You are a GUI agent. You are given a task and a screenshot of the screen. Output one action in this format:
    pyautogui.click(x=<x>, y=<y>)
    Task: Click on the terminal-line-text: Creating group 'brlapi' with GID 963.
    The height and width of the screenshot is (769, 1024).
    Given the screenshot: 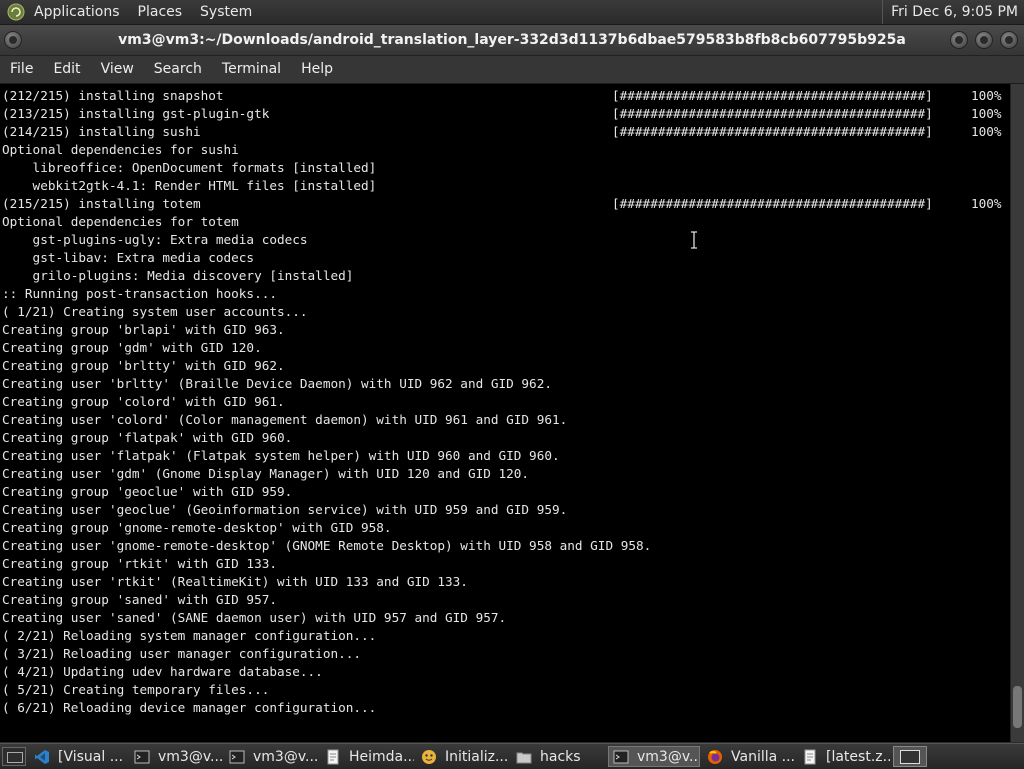 What is the action you would take?
    pyautogui.click(x=143, y=329)
    